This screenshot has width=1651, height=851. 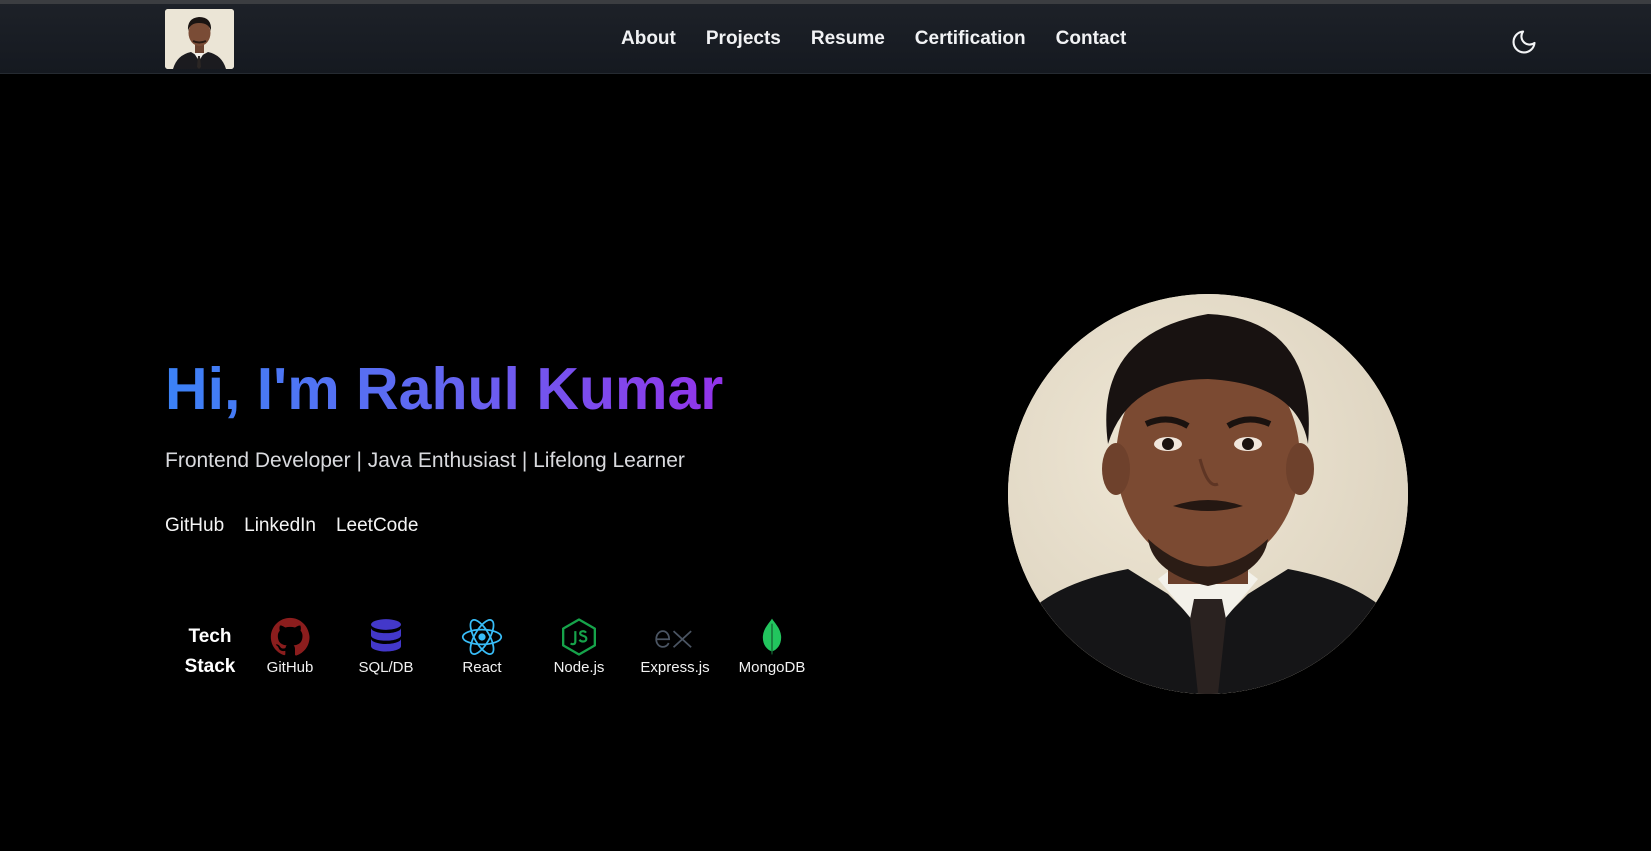 I want to click on tech-item-express: Express.js, so click(x=675, y=646).